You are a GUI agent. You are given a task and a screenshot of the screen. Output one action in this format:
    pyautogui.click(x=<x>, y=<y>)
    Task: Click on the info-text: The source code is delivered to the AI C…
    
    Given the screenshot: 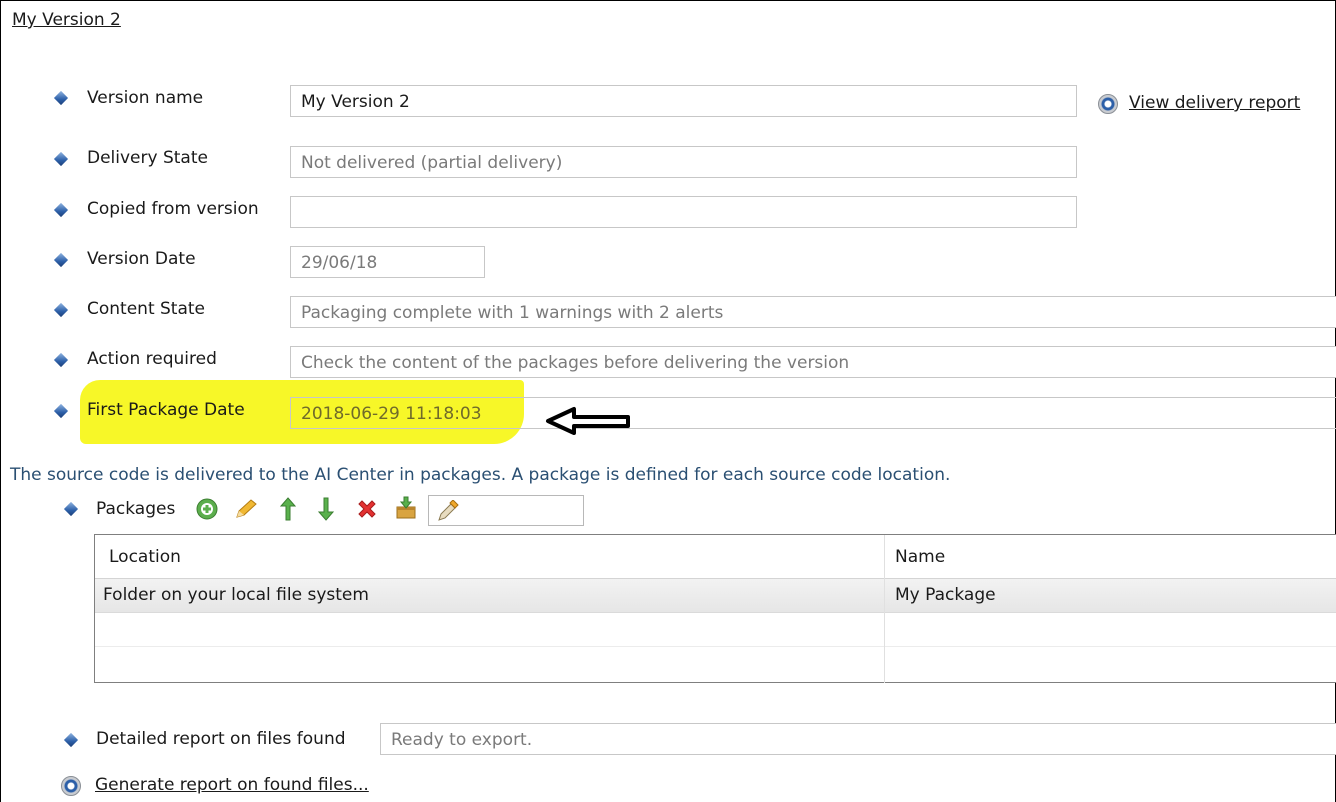 What is the action you would take?
    pyautogui.click(x=480, y=475)
    